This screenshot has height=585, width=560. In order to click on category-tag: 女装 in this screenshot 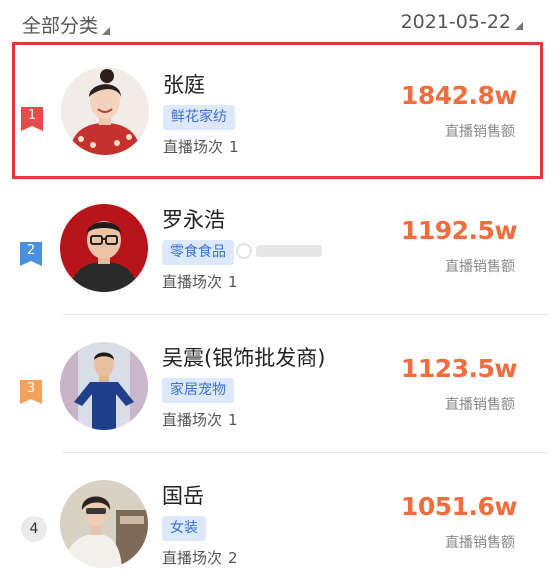, I will do `click(184, 528)`.